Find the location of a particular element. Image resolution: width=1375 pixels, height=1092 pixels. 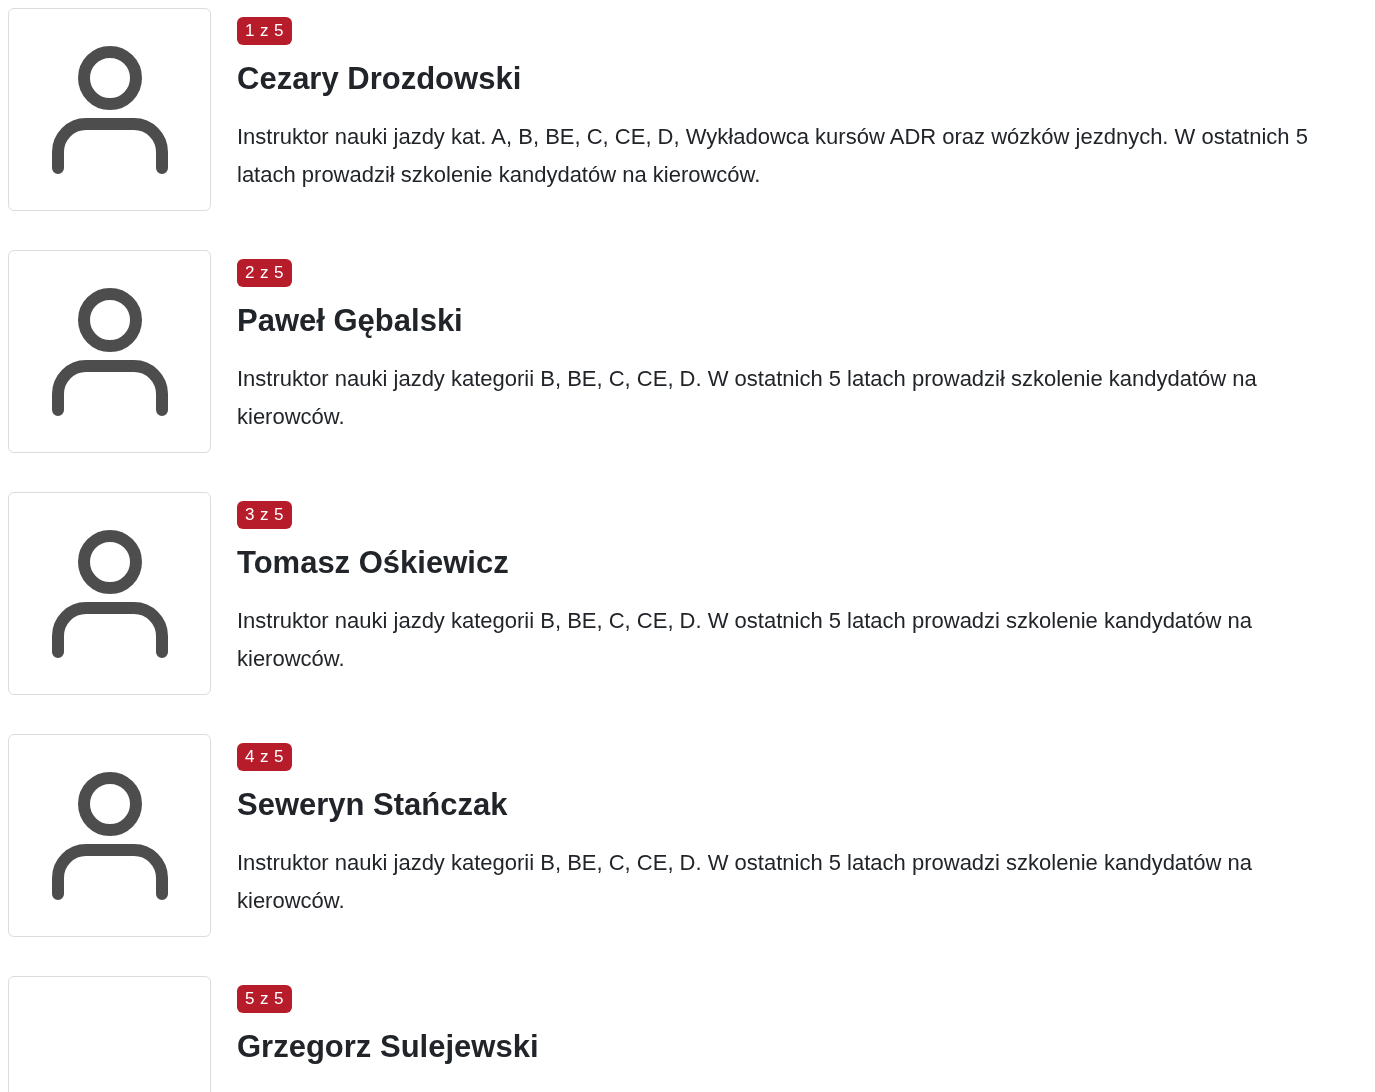

instructor-name: Seweryn Stańczak is located at coordinates (372, 805).